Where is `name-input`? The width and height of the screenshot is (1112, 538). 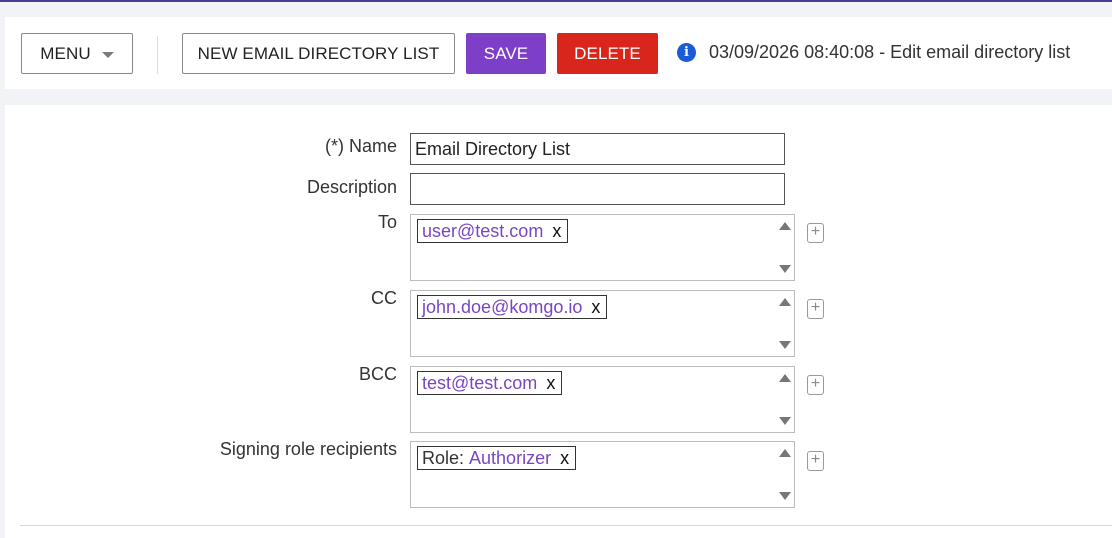
name-input is located at coordinates (597, 149).